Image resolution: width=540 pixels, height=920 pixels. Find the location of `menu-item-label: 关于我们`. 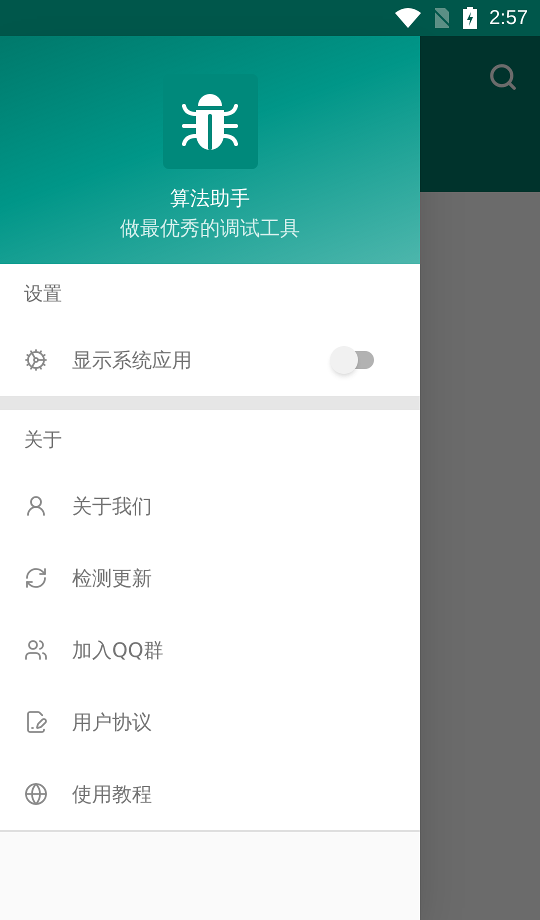

menu-item-label: 关于我们 is located at coordinates (112, 506).